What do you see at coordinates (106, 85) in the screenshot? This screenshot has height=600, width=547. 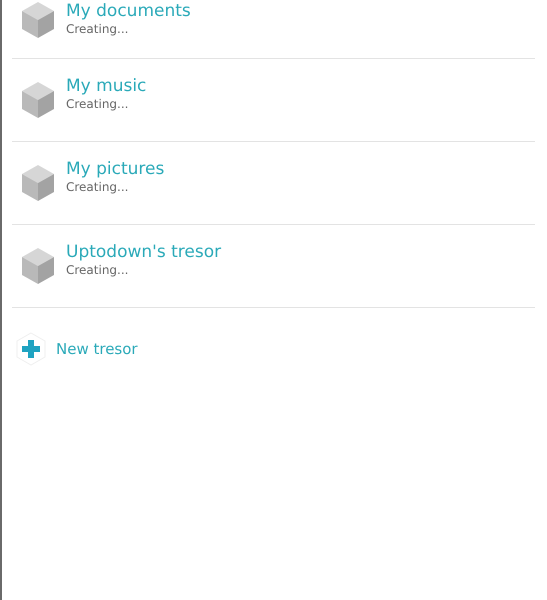 I see `tresor-name: My music` at bounding box center [106, 85].